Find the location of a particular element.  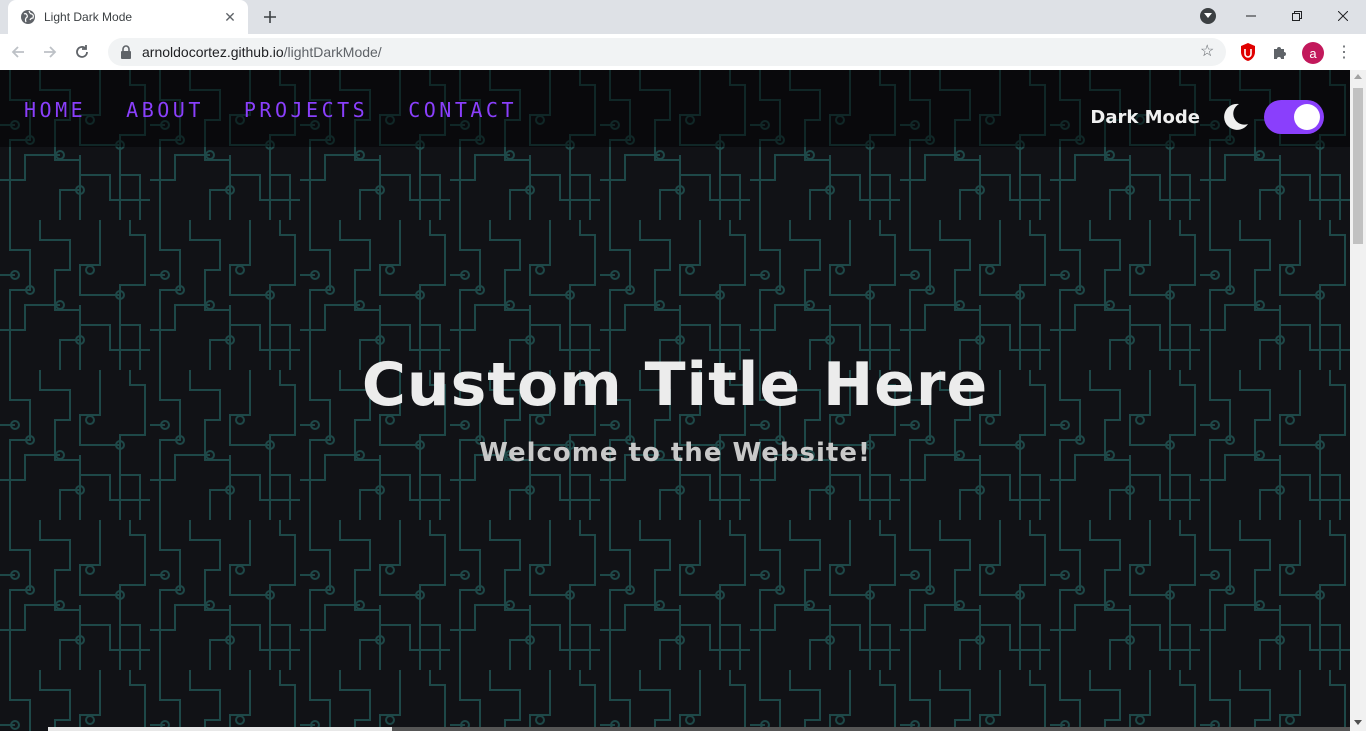

lock-icon is located at coordinates (126, 52).